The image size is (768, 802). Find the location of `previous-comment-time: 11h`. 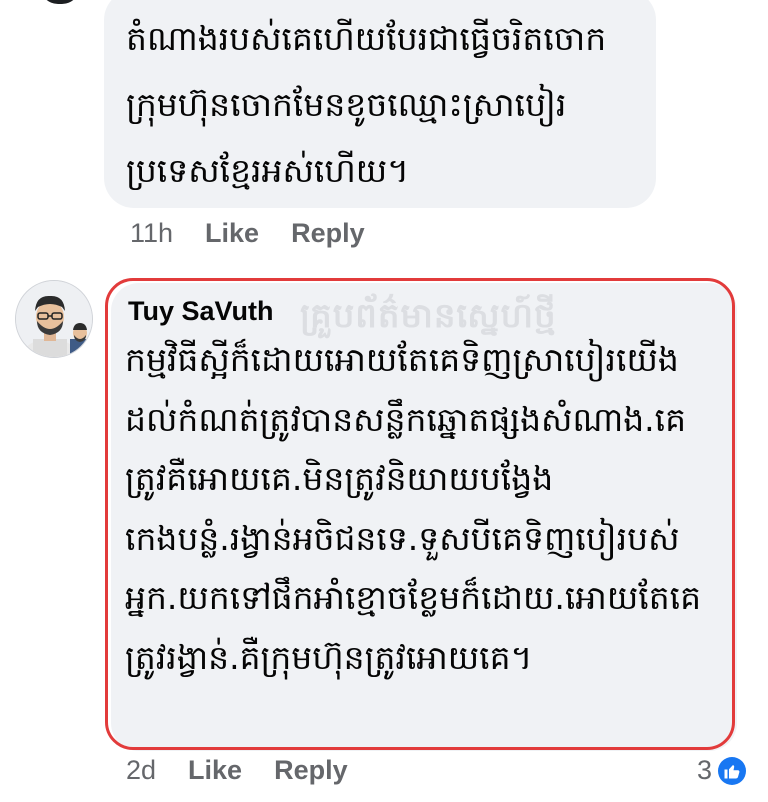

previous-comment-time: 11h is located at coordinates (151, 233).